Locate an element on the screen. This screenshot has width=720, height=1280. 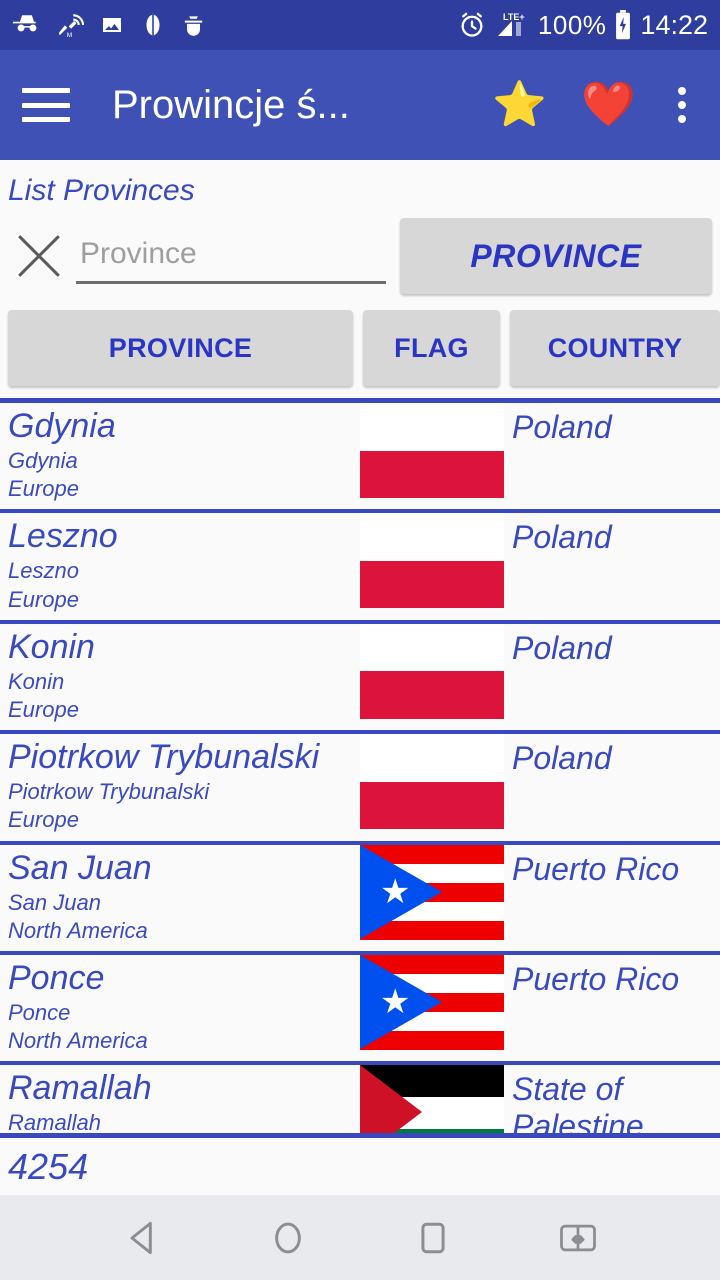
battery-charging-icon is located at coordinates (623, 25).